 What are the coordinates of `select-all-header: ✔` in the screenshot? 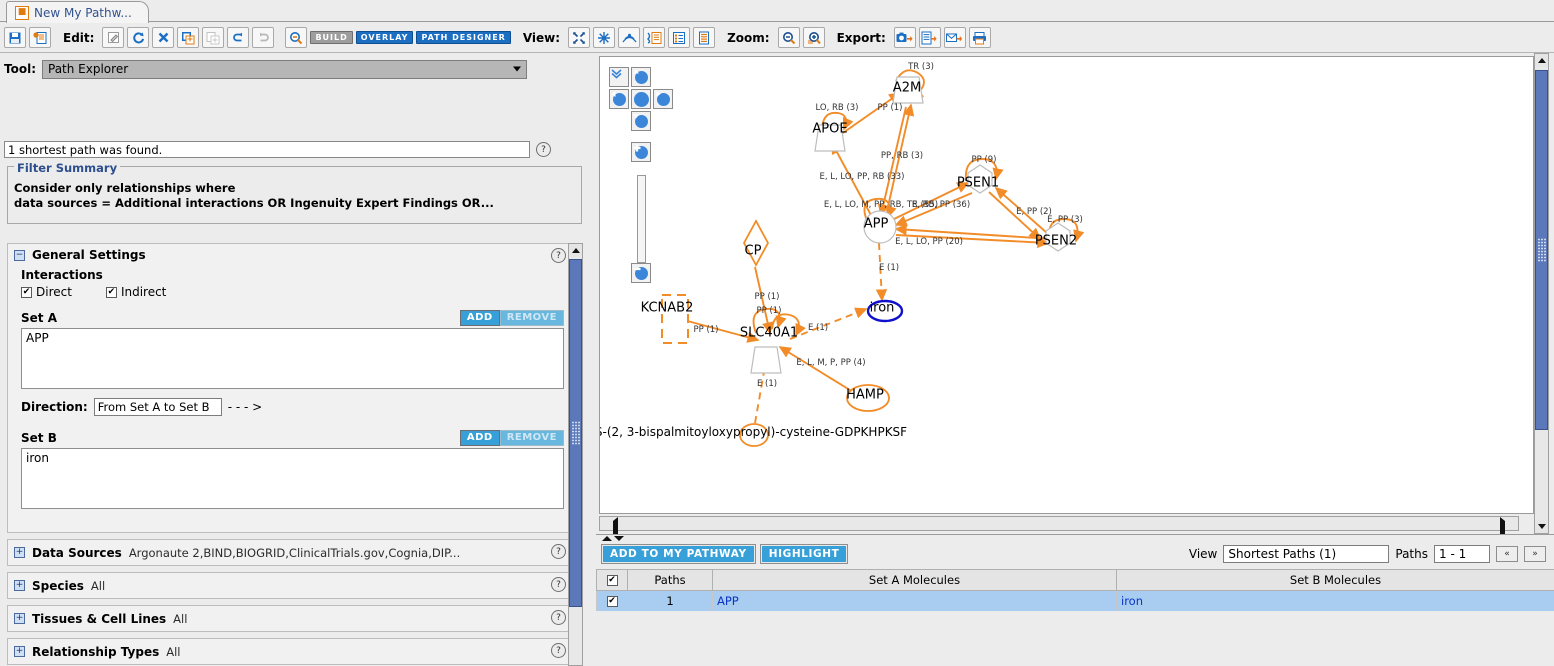 It's located at (612, 580).